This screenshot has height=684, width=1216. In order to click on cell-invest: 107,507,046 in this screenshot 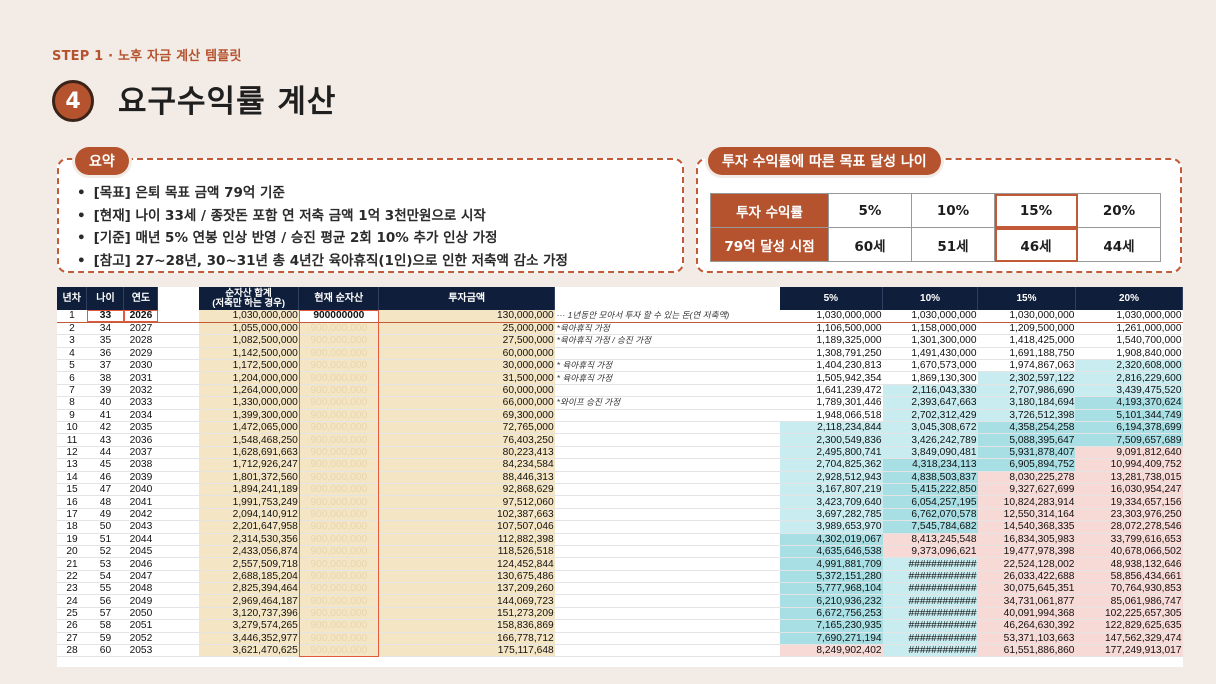, I will do `click(466, 527)`.